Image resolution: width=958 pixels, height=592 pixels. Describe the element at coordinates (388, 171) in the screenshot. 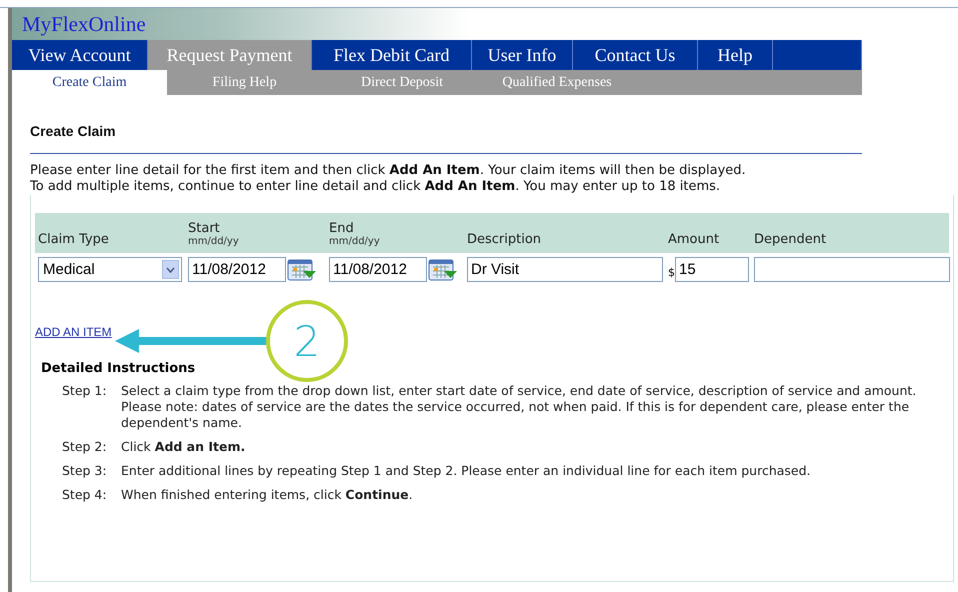

I see `intro-text: Please enter line detail for the first item and then click Add An Item. Your claim items will then be displayed.` at that location.